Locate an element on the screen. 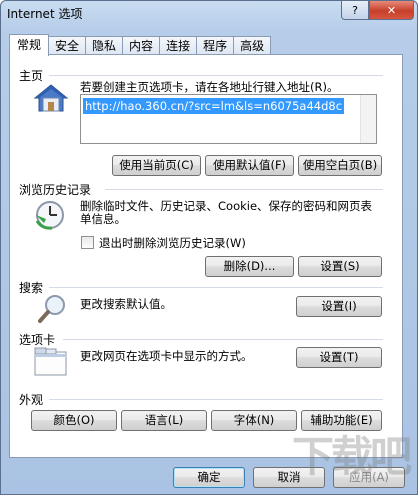 This screenshot has width=418, height=495. history-clock-icon is located at coordinates (51, 216).